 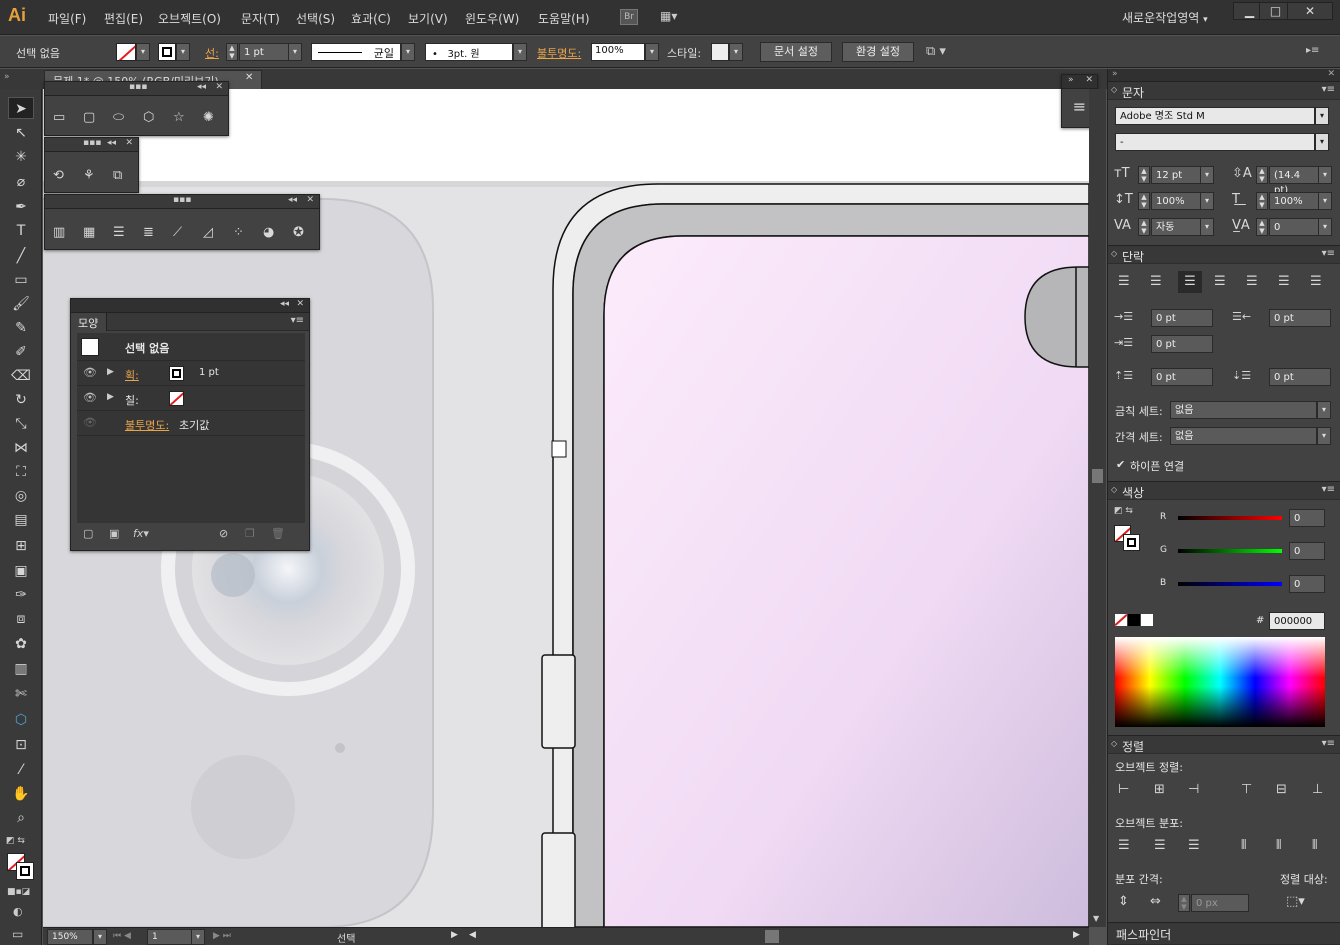 I want to click on hex-field: 000000, so click(x=1297, y=621).